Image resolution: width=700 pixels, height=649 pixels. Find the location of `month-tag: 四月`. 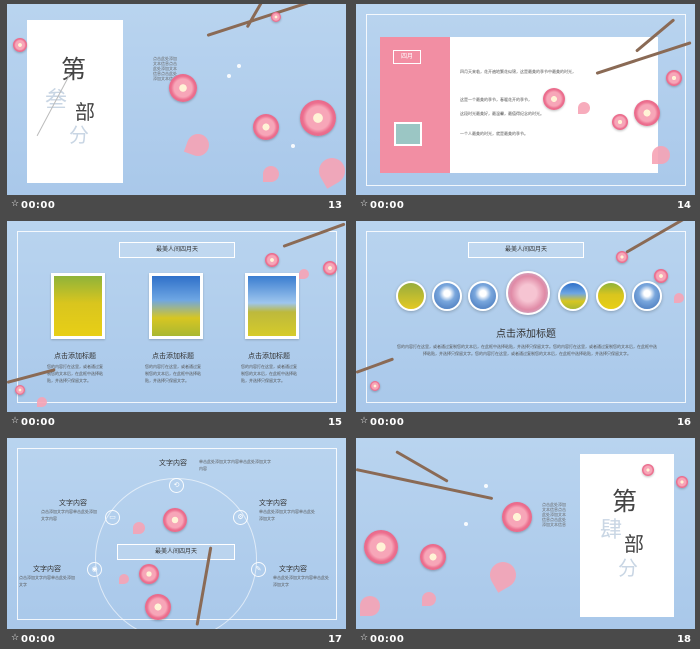

month-tag: 四月 is located at coordinates (407, 57).